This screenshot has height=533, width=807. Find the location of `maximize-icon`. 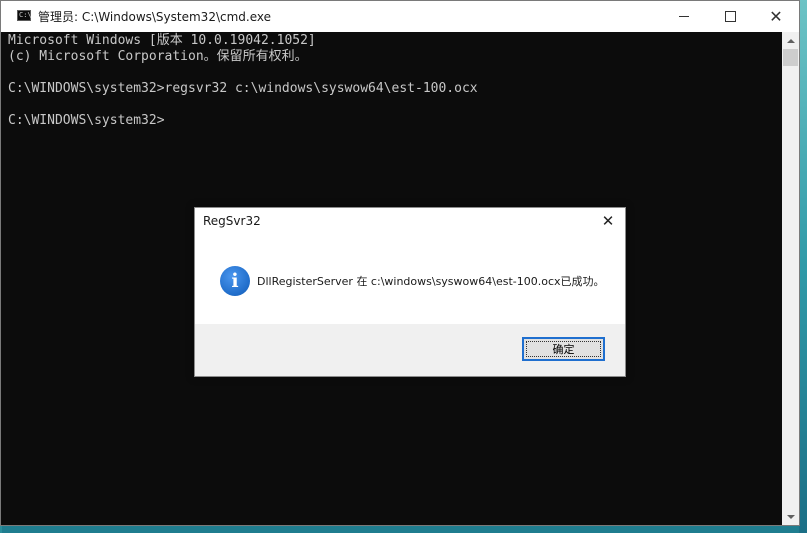

maximize-icon is located at coordinates (730, 16).